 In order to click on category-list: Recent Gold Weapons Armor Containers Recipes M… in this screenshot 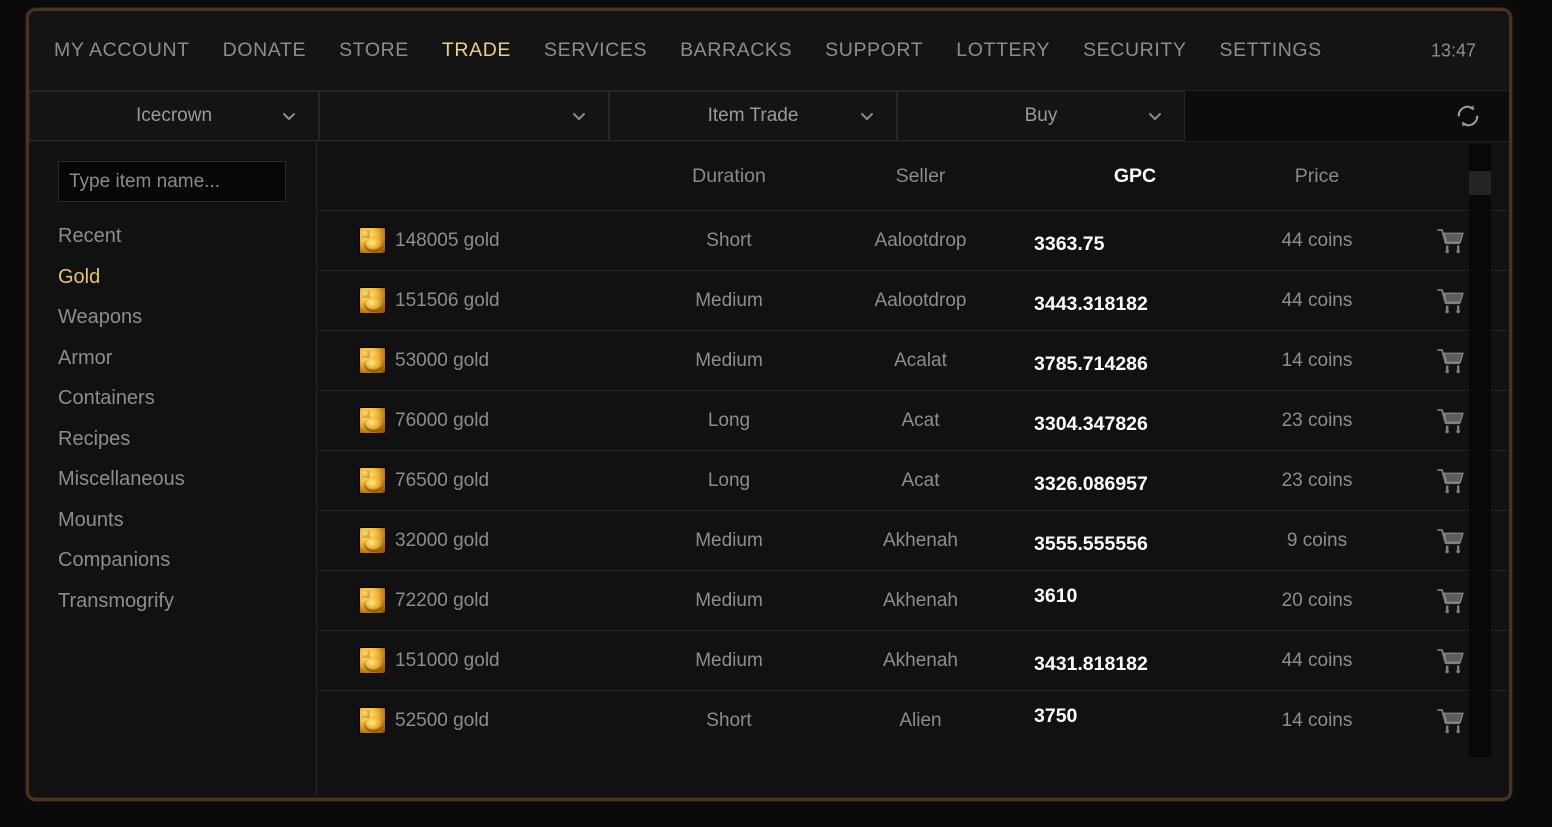, I will do `click(187, 418)`.